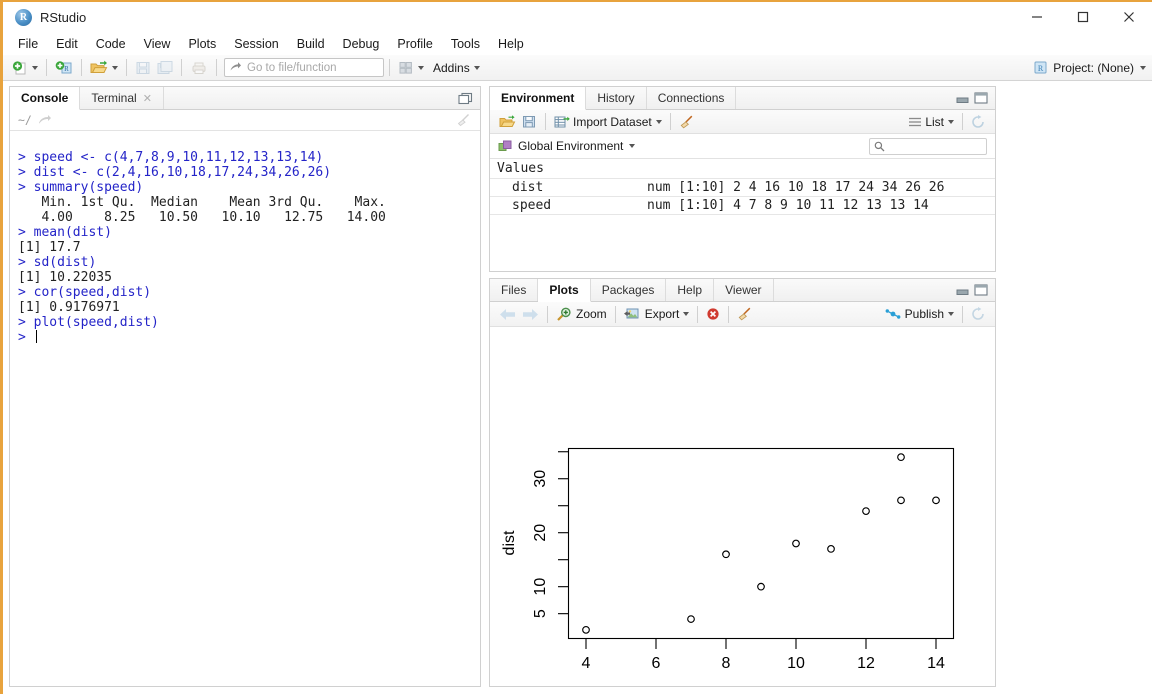 The width and height of the screenshot is (1152, 694). I want to click on tab-history: History, so click(616, 98).